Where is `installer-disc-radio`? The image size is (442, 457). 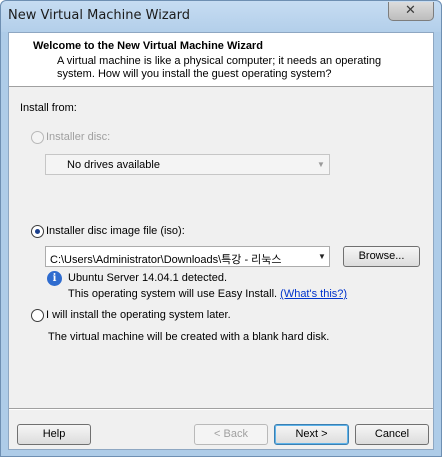
installer-disc-radio is located at coordinates (37, 137).